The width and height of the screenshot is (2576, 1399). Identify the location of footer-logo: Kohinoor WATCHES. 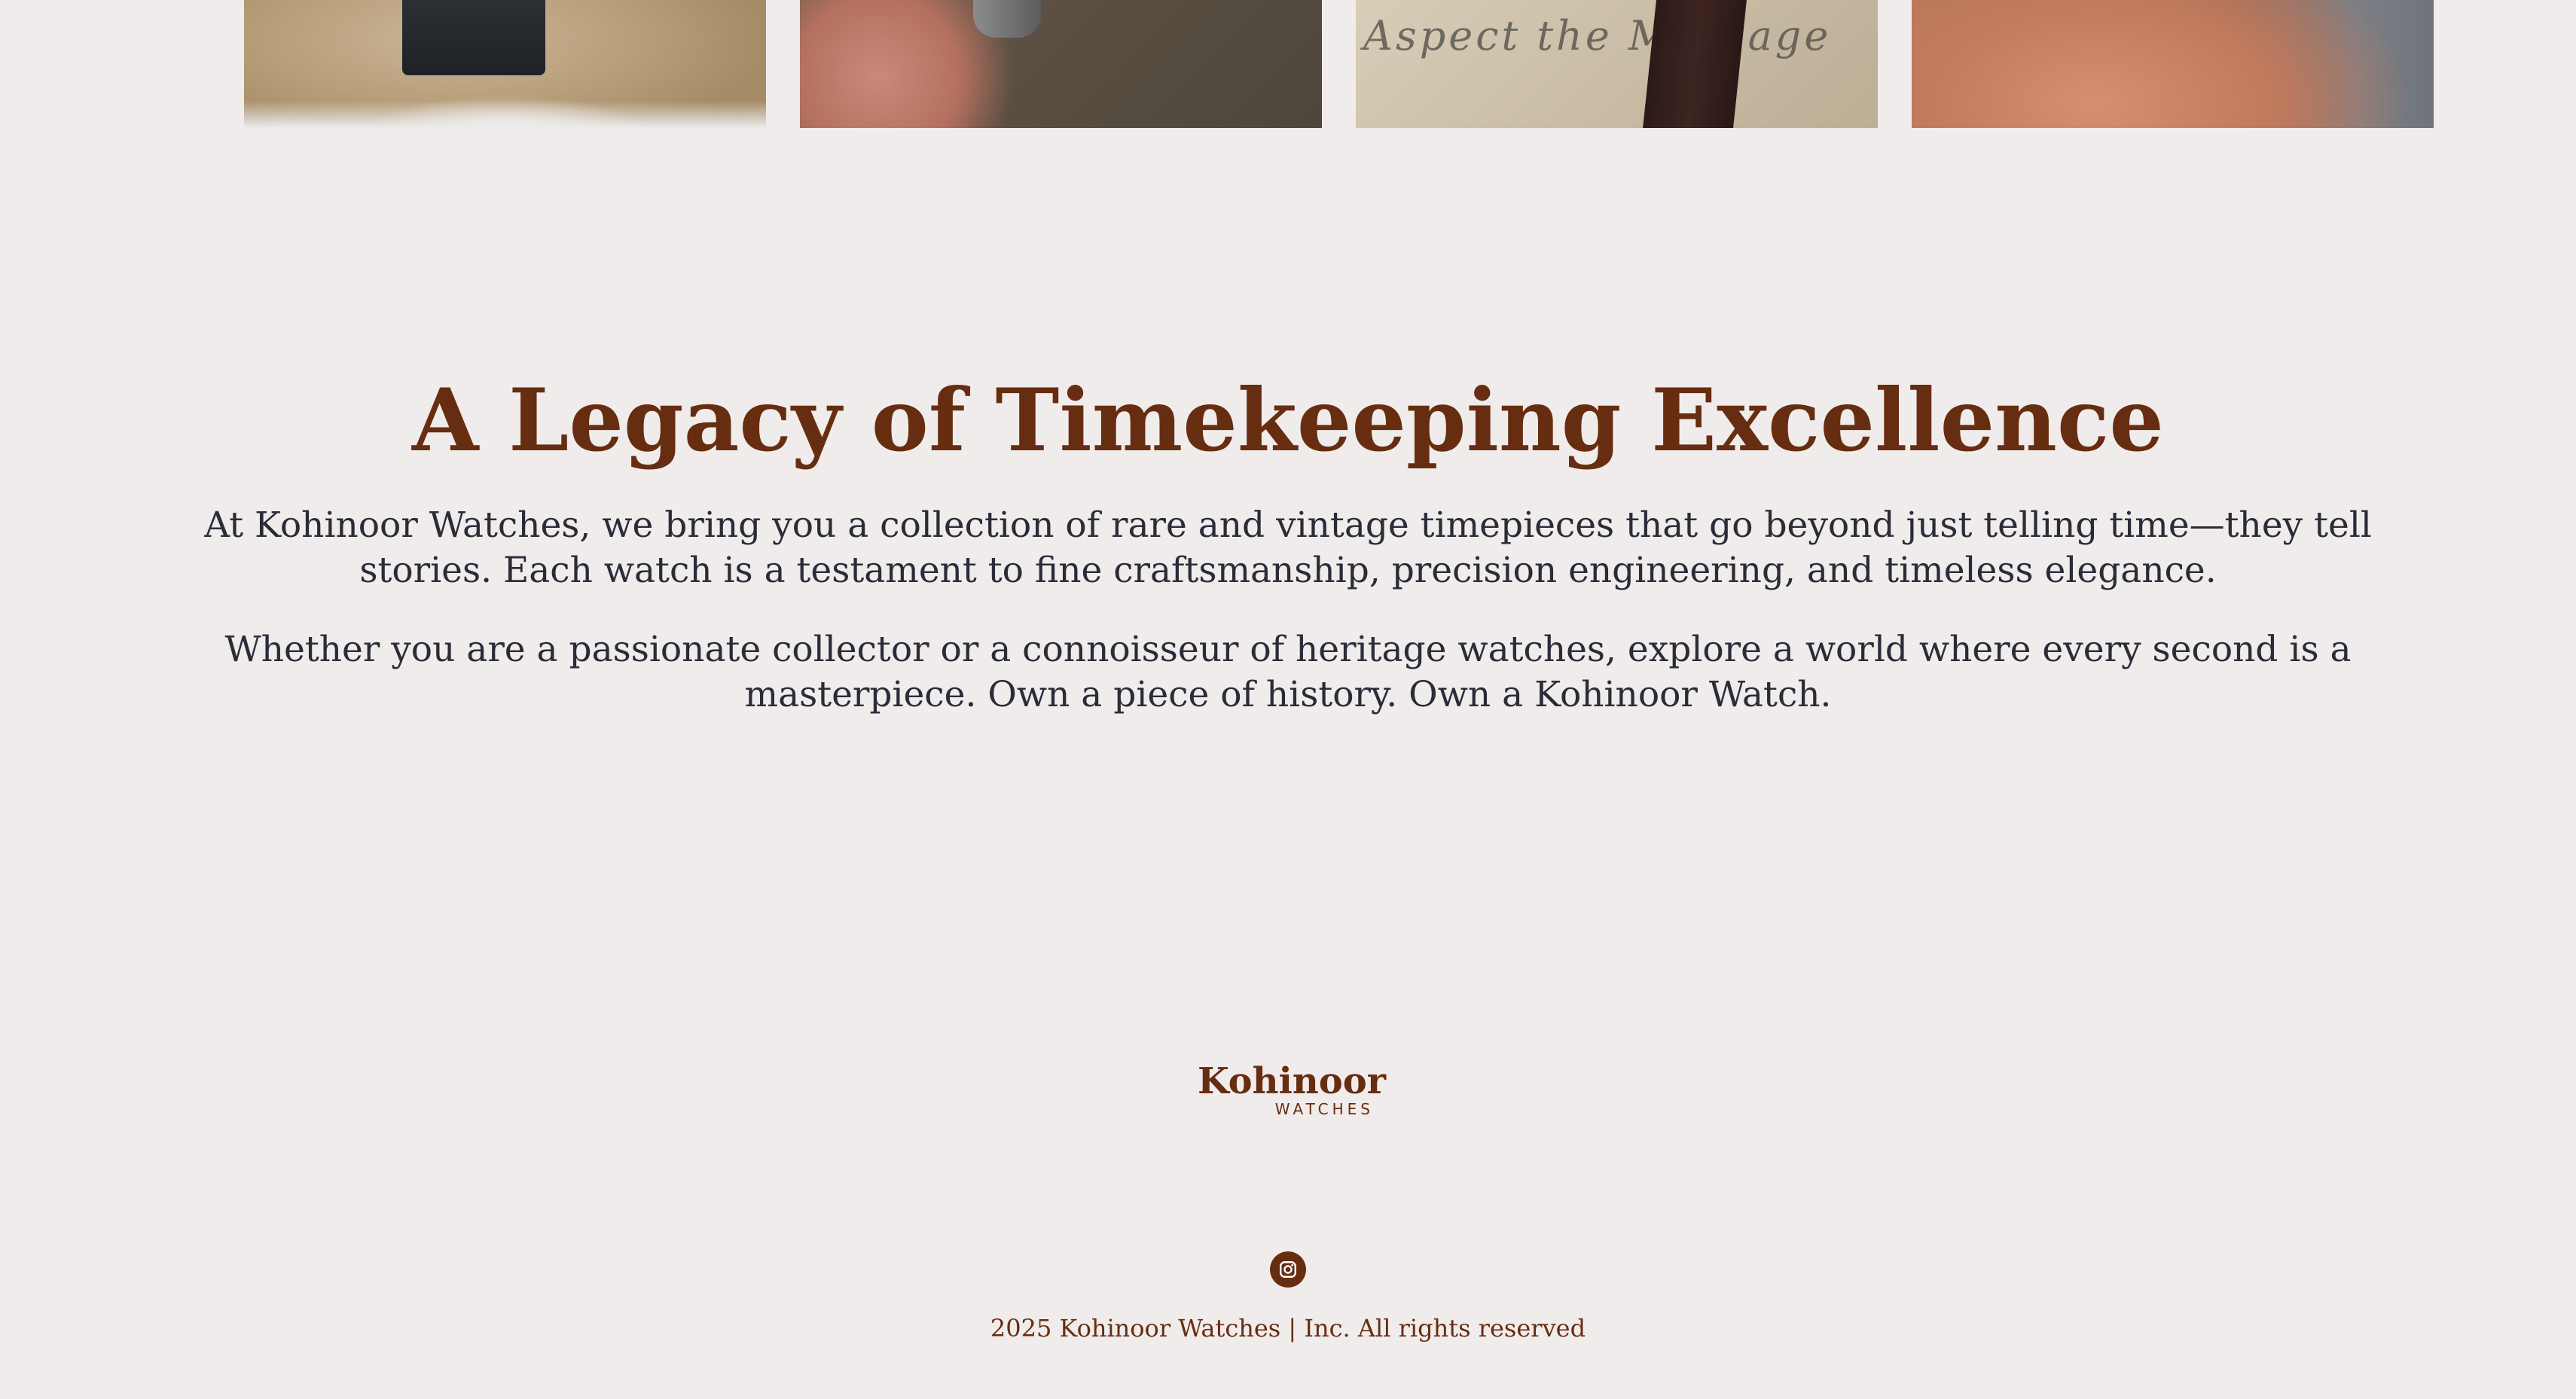
(1292, 1089).